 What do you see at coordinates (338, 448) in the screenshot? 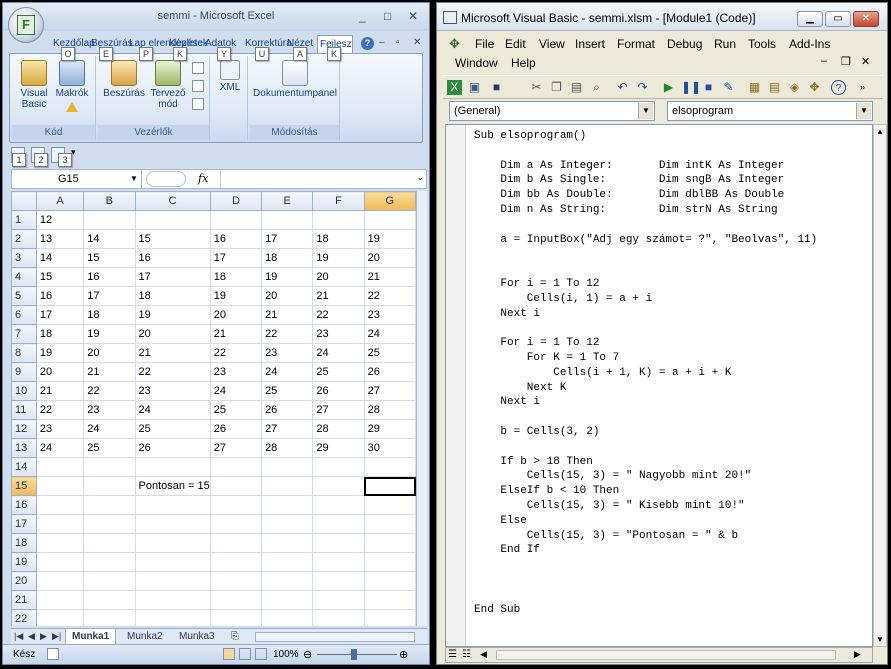
I see `cell-f13: 29` at bounding box center [338, 448].